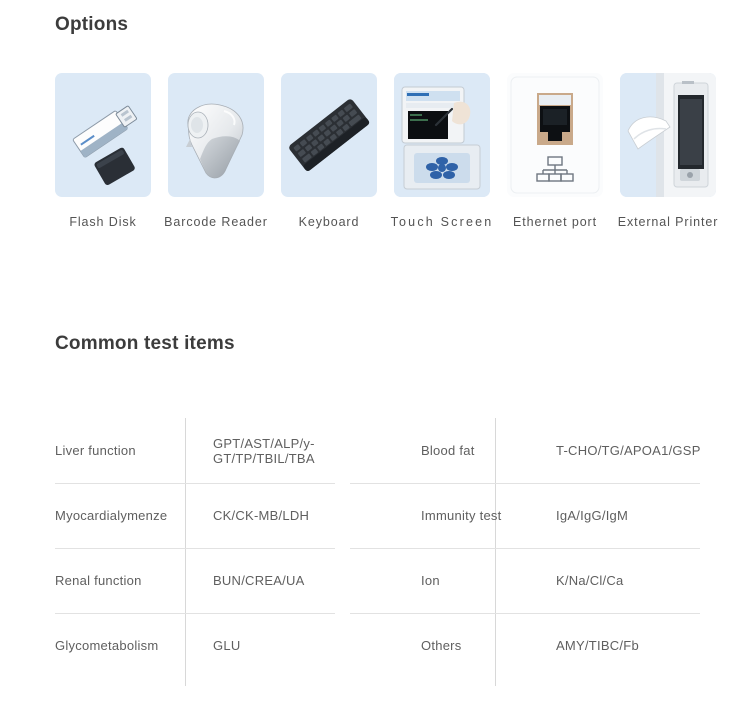  What do you see at coordinates (92, 24) in the screenshot?
I see `page-title-options: Options` at bounding box center [92, 24].